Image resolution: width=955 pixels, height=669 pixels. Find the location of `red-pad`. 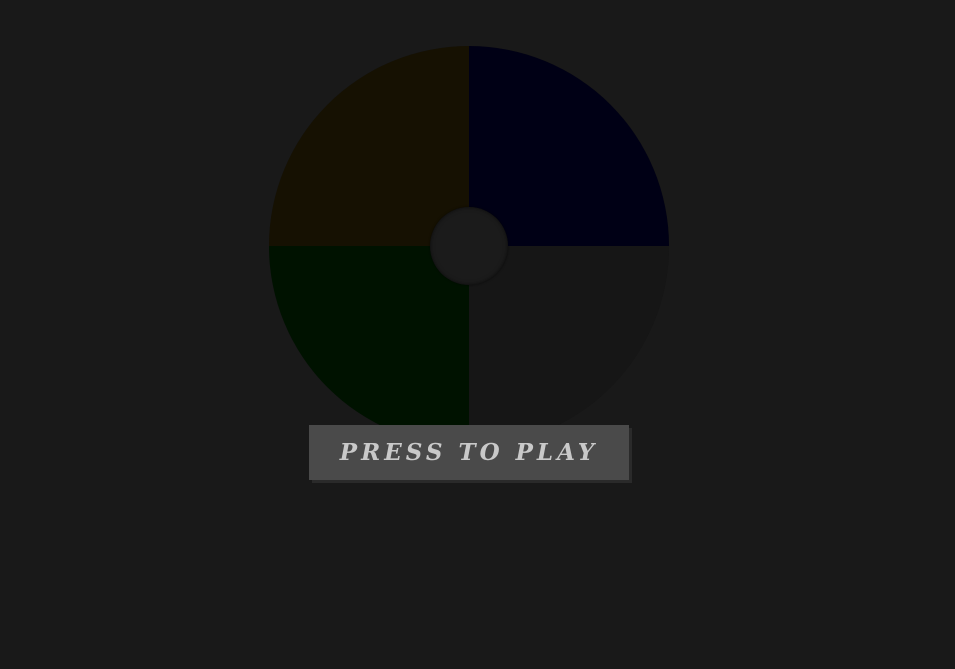

red-pad is located at coordinates (569, 346).